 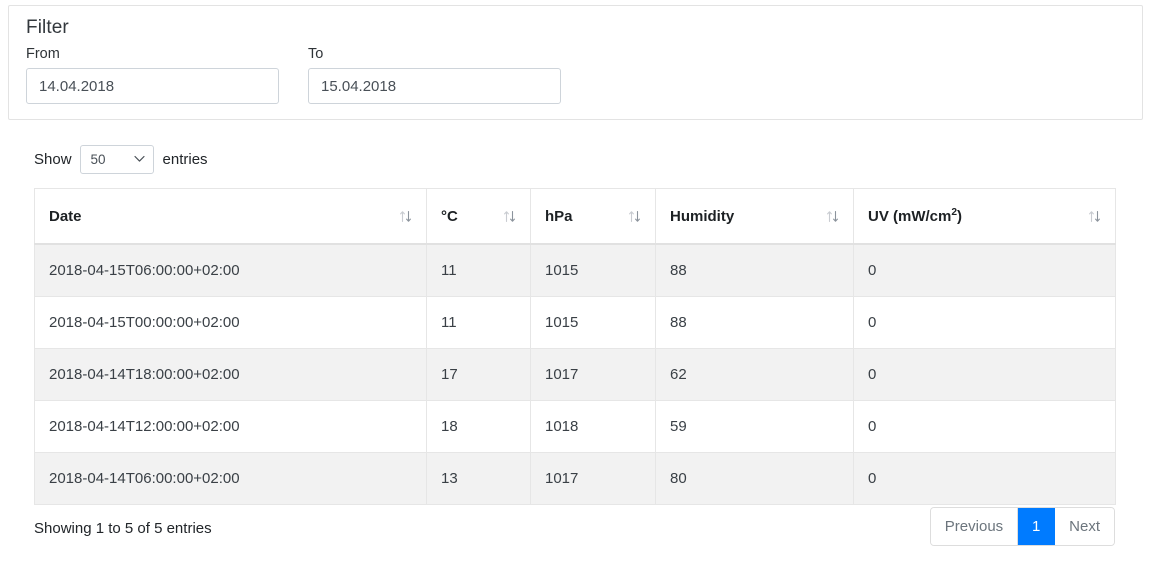 I want to click on pagination: Previous 1 Next, so click(x=1022, y=526).